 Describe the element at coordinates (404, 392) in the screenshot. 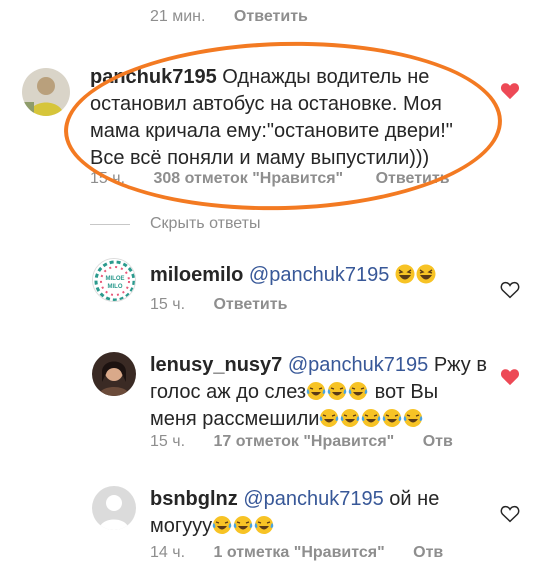

I see `reply-text: вот Вы` at that location.